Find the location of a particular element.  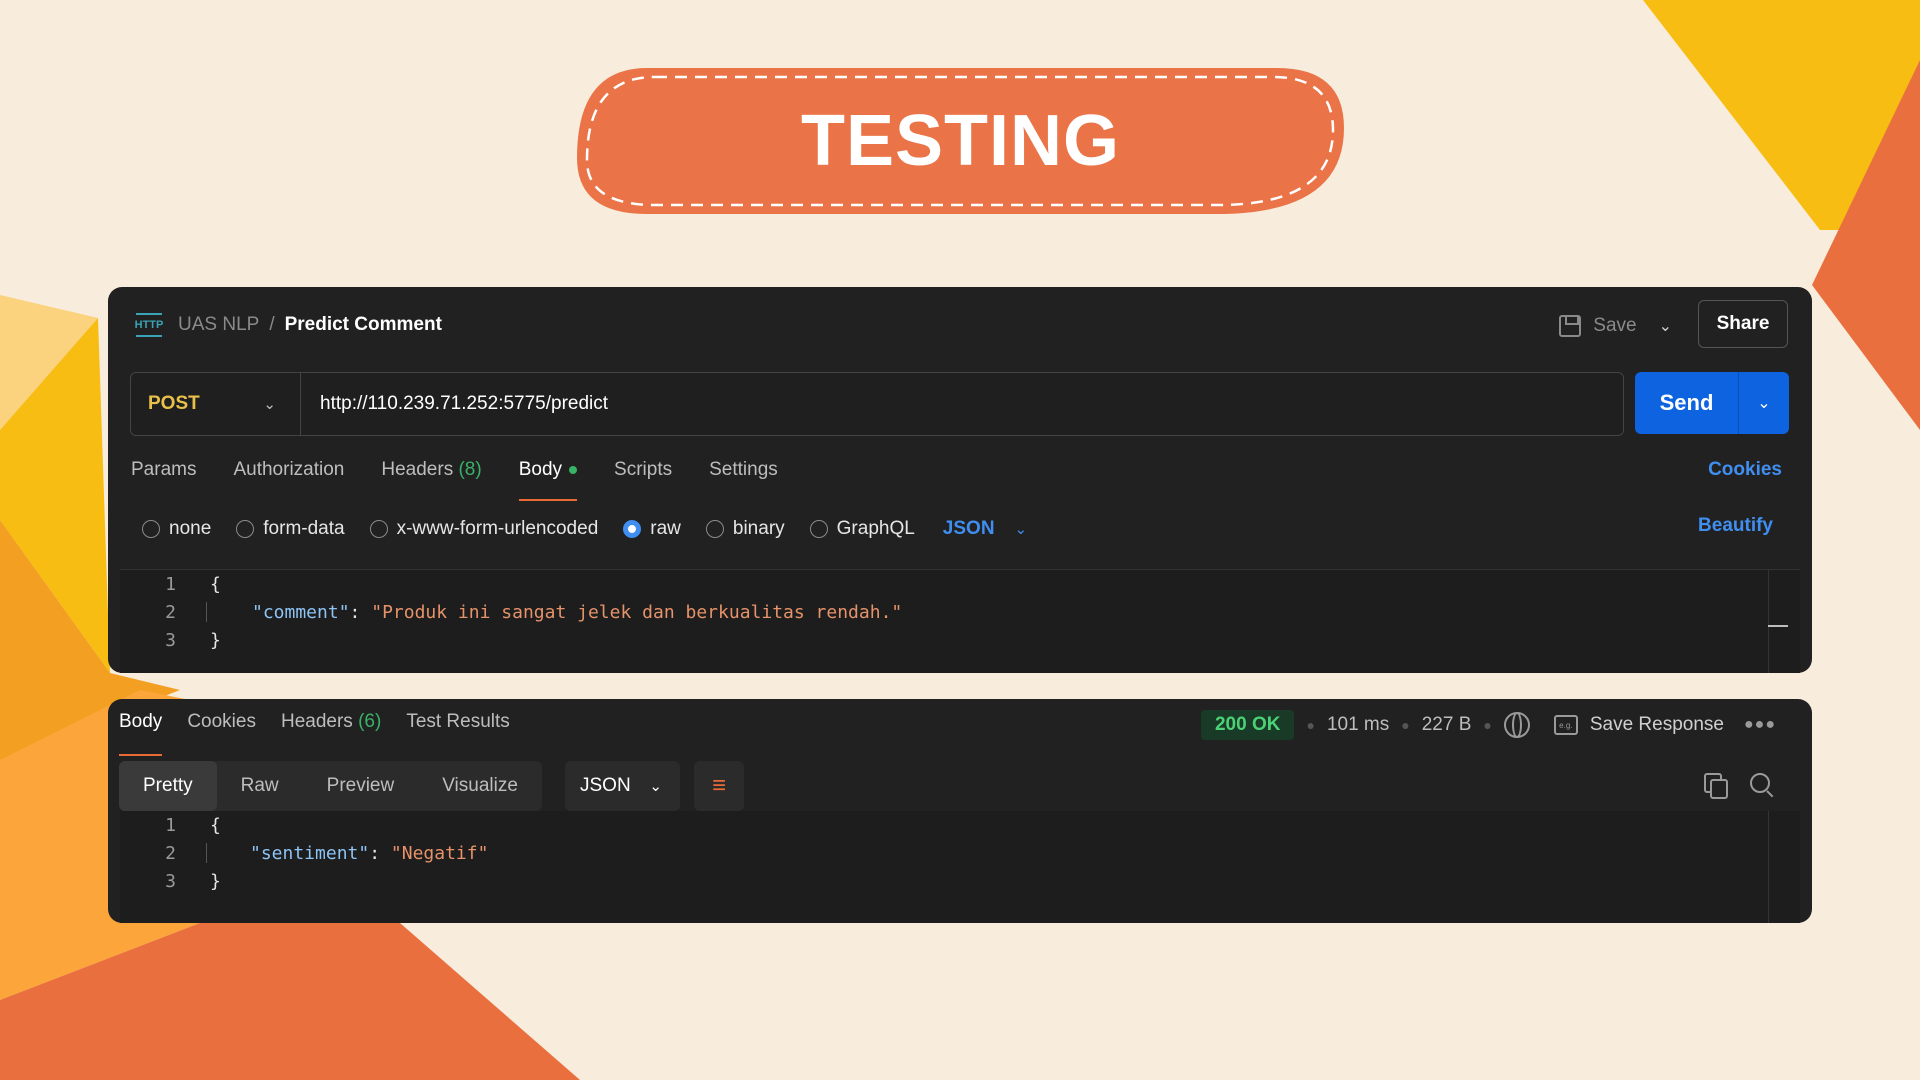

resp-tab-headers: Headers (6) is located at coordinates (331, 729).